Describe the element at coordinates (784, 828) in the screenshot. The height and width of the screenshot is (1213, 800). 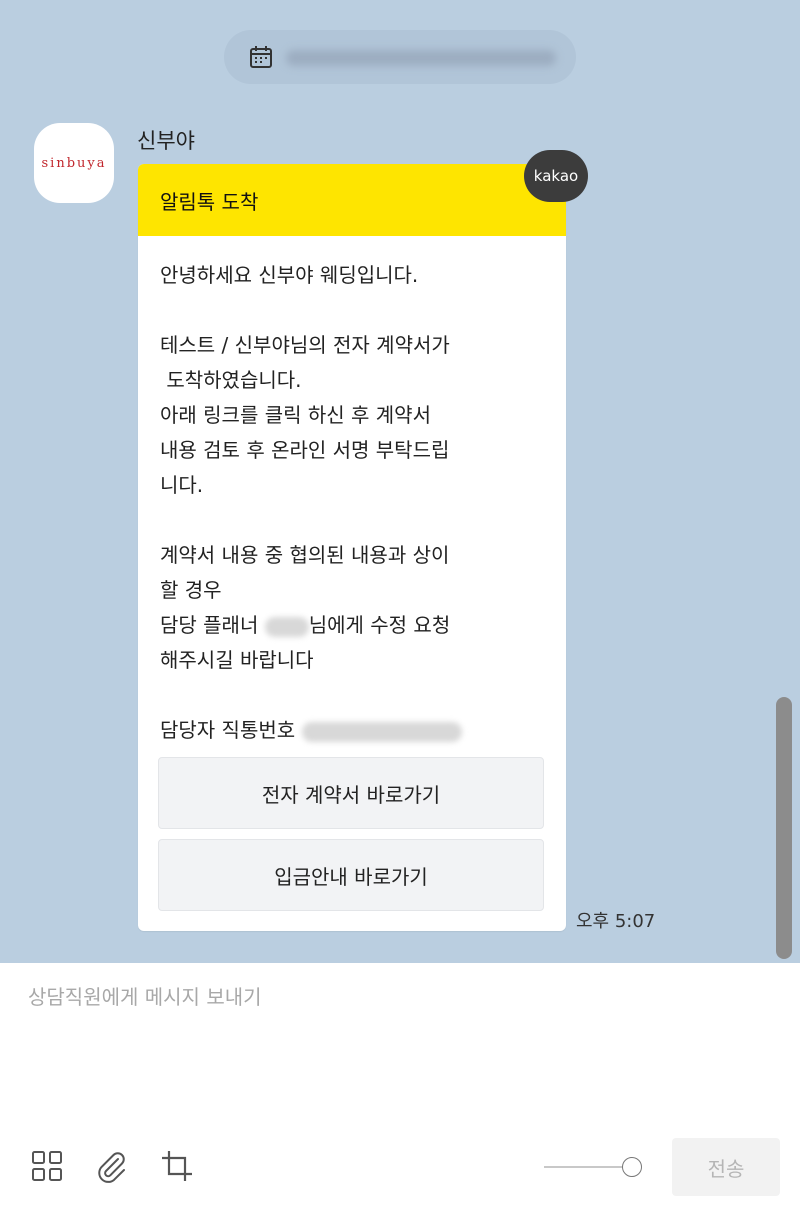
I see `scrollbar-thumb` at that location.